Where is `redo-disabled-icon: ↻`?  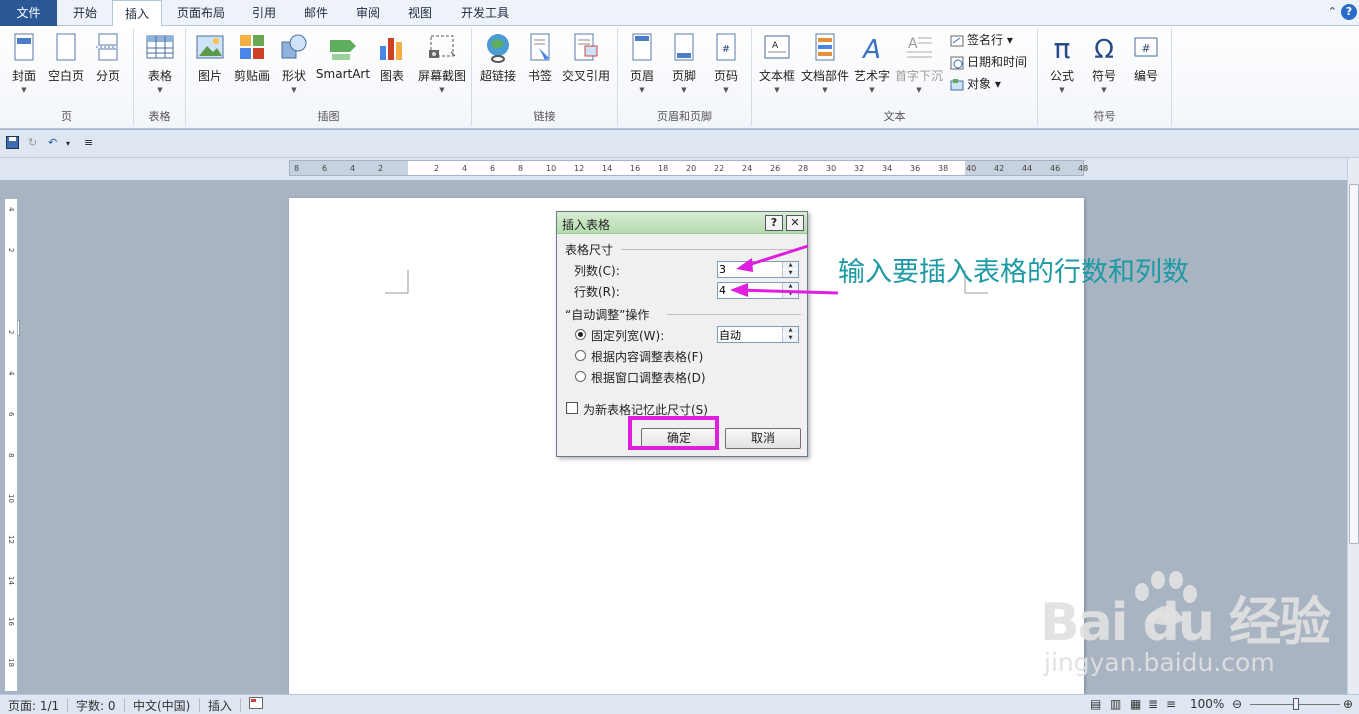
redo-disabled-icon: ↻ is located at coordinates (32, 142).